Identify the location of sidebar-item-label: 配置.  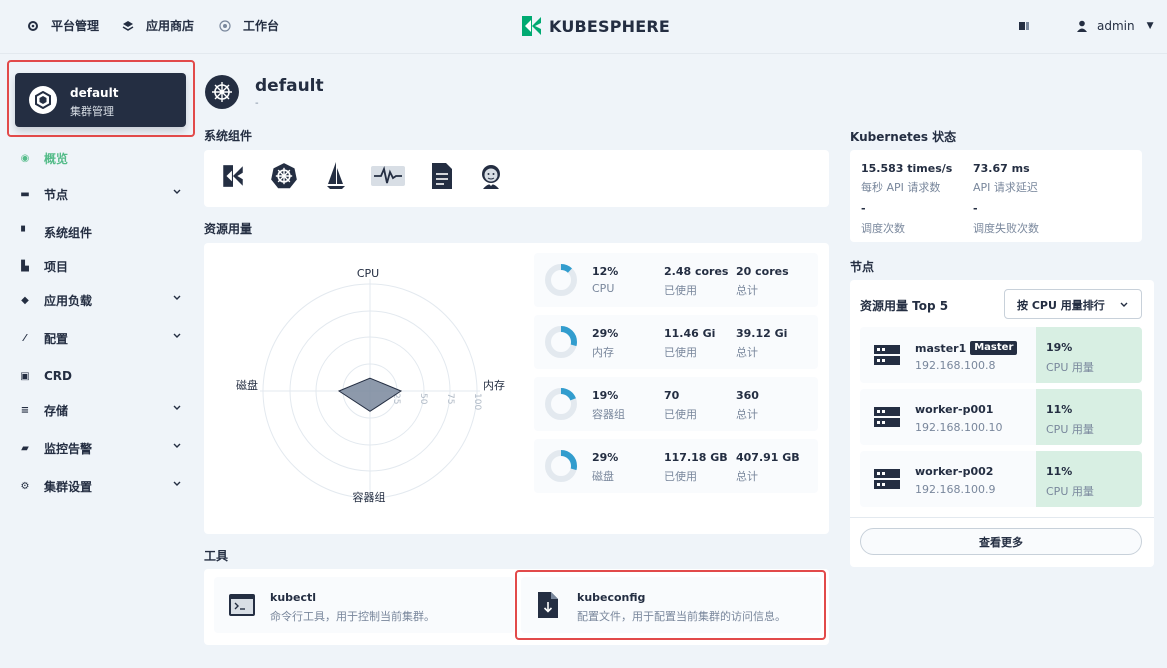
(56, 338).